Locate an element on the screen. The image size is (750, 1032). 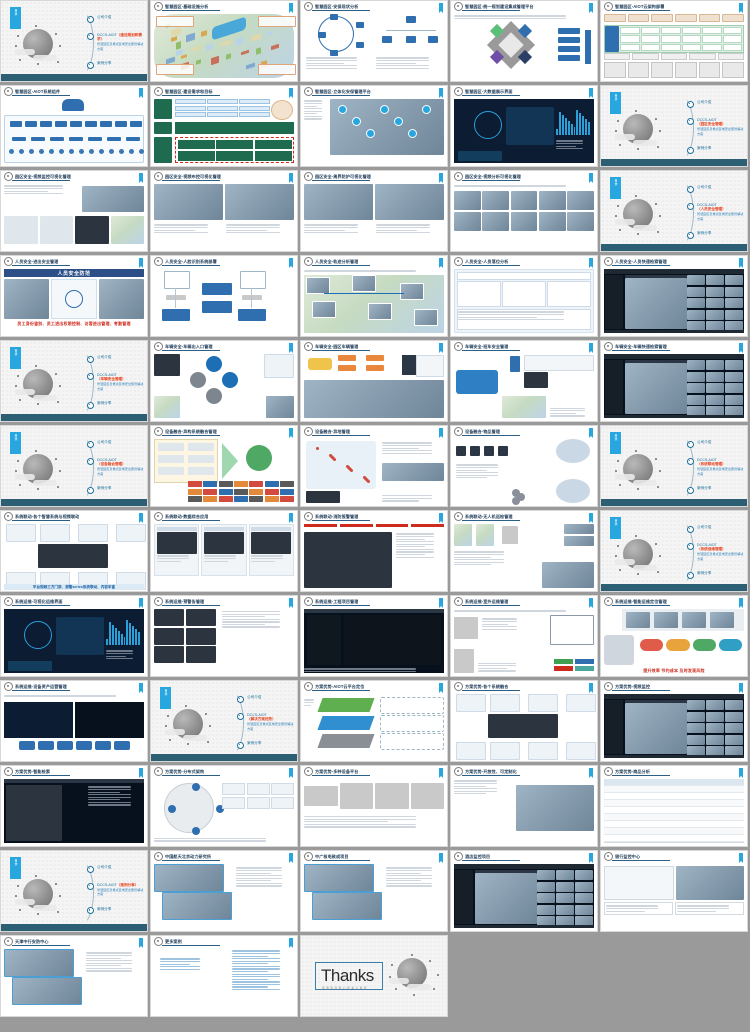
slide-thumbnail: 系统运维-室外运维管理 is located at coordinates (524, 636).